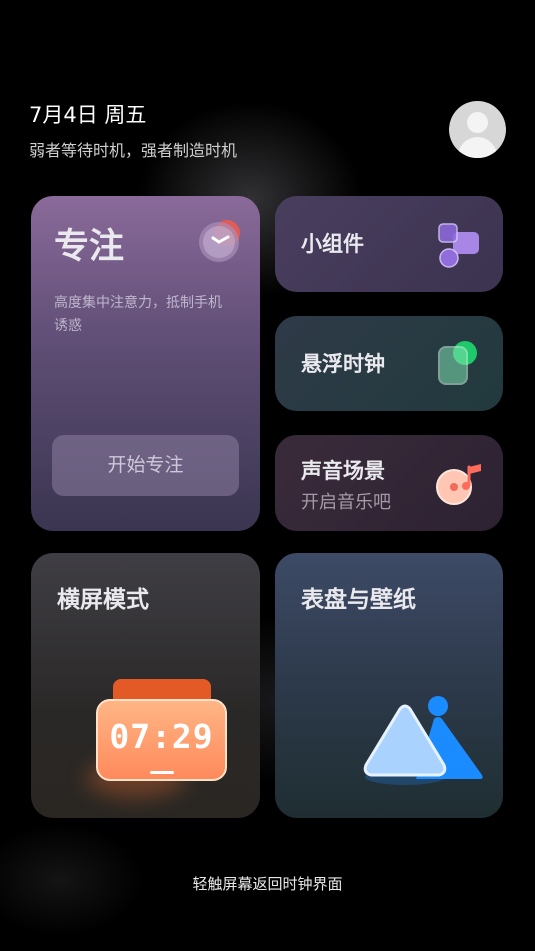 The width and height of the screenshot is (535, 951). Describe the element at coordinates (457, 363) in the screenshot. I see `floating-window-icon` at that location.